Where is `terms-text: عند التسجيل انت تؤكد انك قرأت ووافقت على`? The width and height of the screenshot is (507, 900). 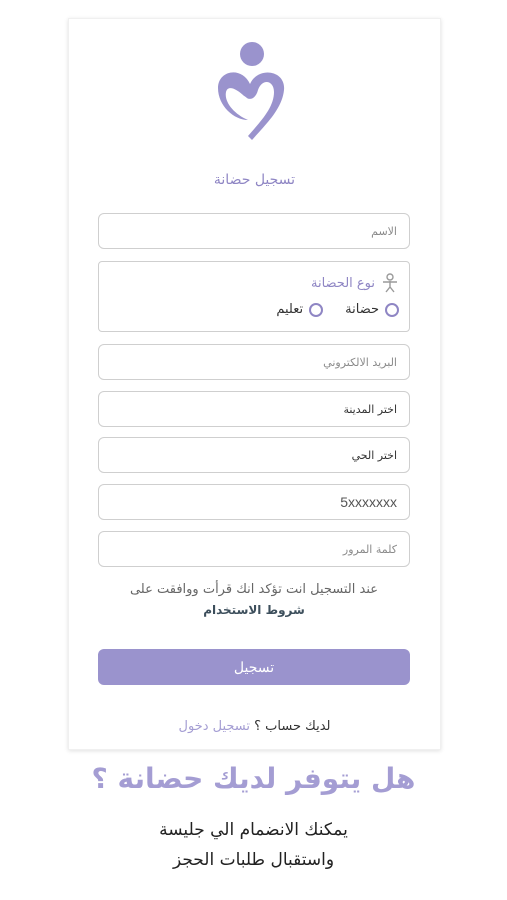
terms-text: عند التسجيل انت تؤكد انك قرأت ووافقت على is located at coordinates (254, 589).